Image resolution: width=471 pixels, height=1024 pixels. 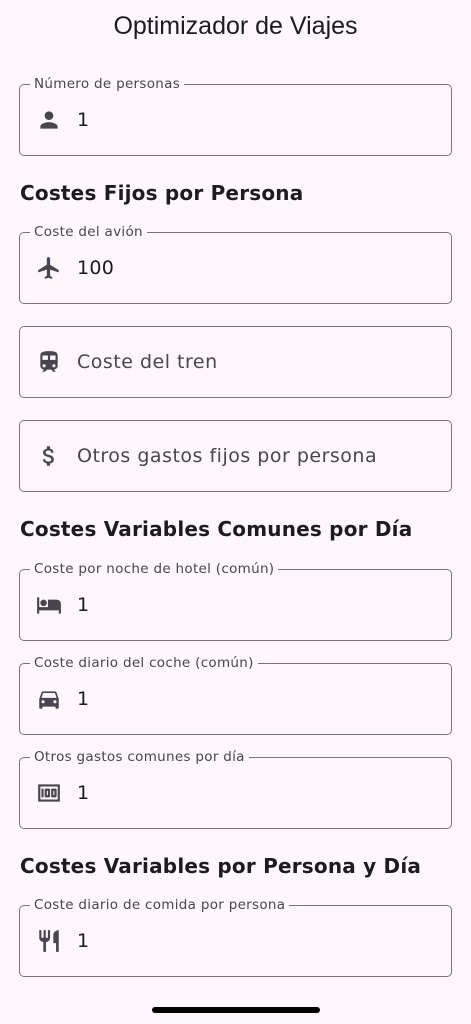 I want to click on dollar-icon, so click(x=49, y=456).